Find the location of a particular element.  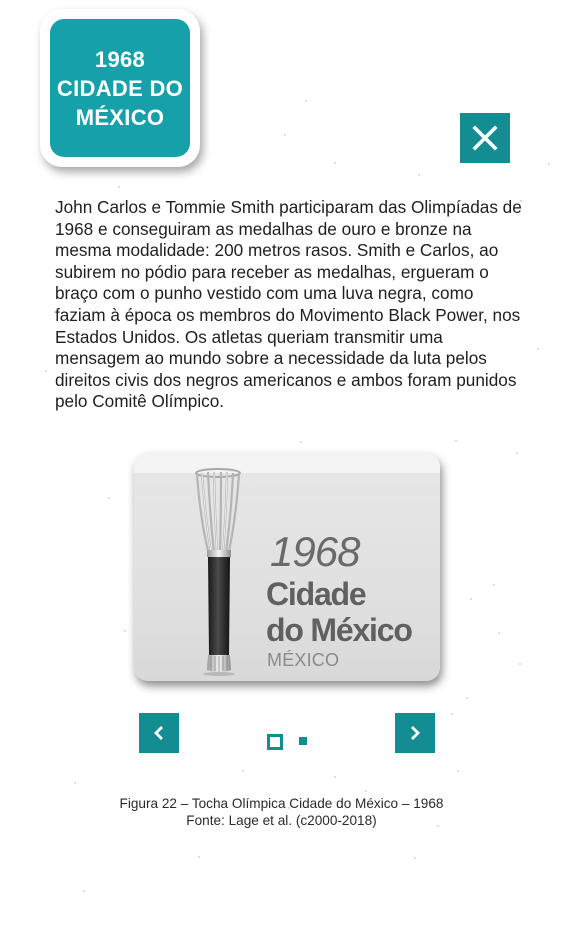

figure-city-line1: Cidade is located at coordinates (316, 594).